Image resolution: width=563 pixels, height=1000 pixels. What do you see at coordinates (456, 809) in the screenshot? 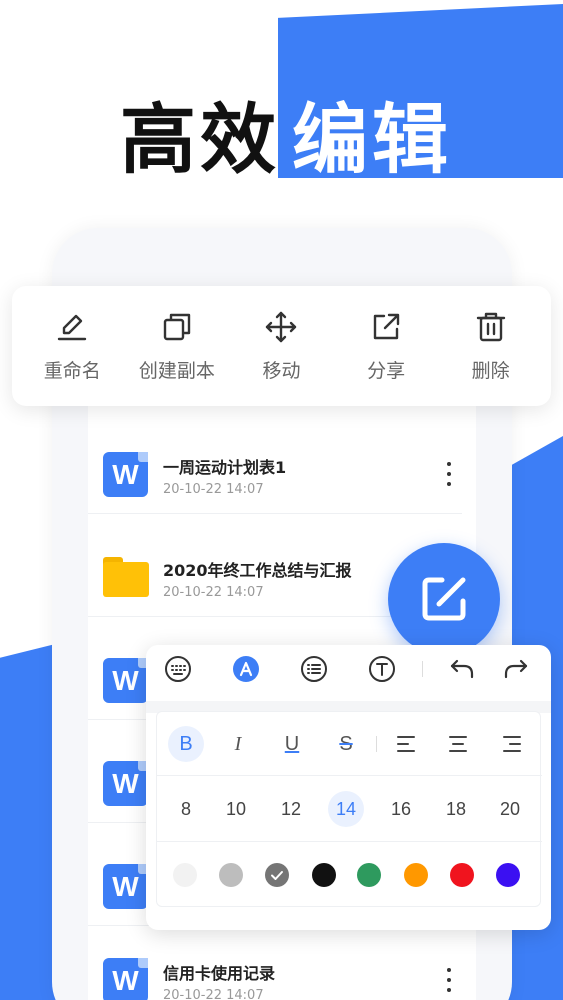
I see `font-size-option: 18` at bounding box center [456, 809].